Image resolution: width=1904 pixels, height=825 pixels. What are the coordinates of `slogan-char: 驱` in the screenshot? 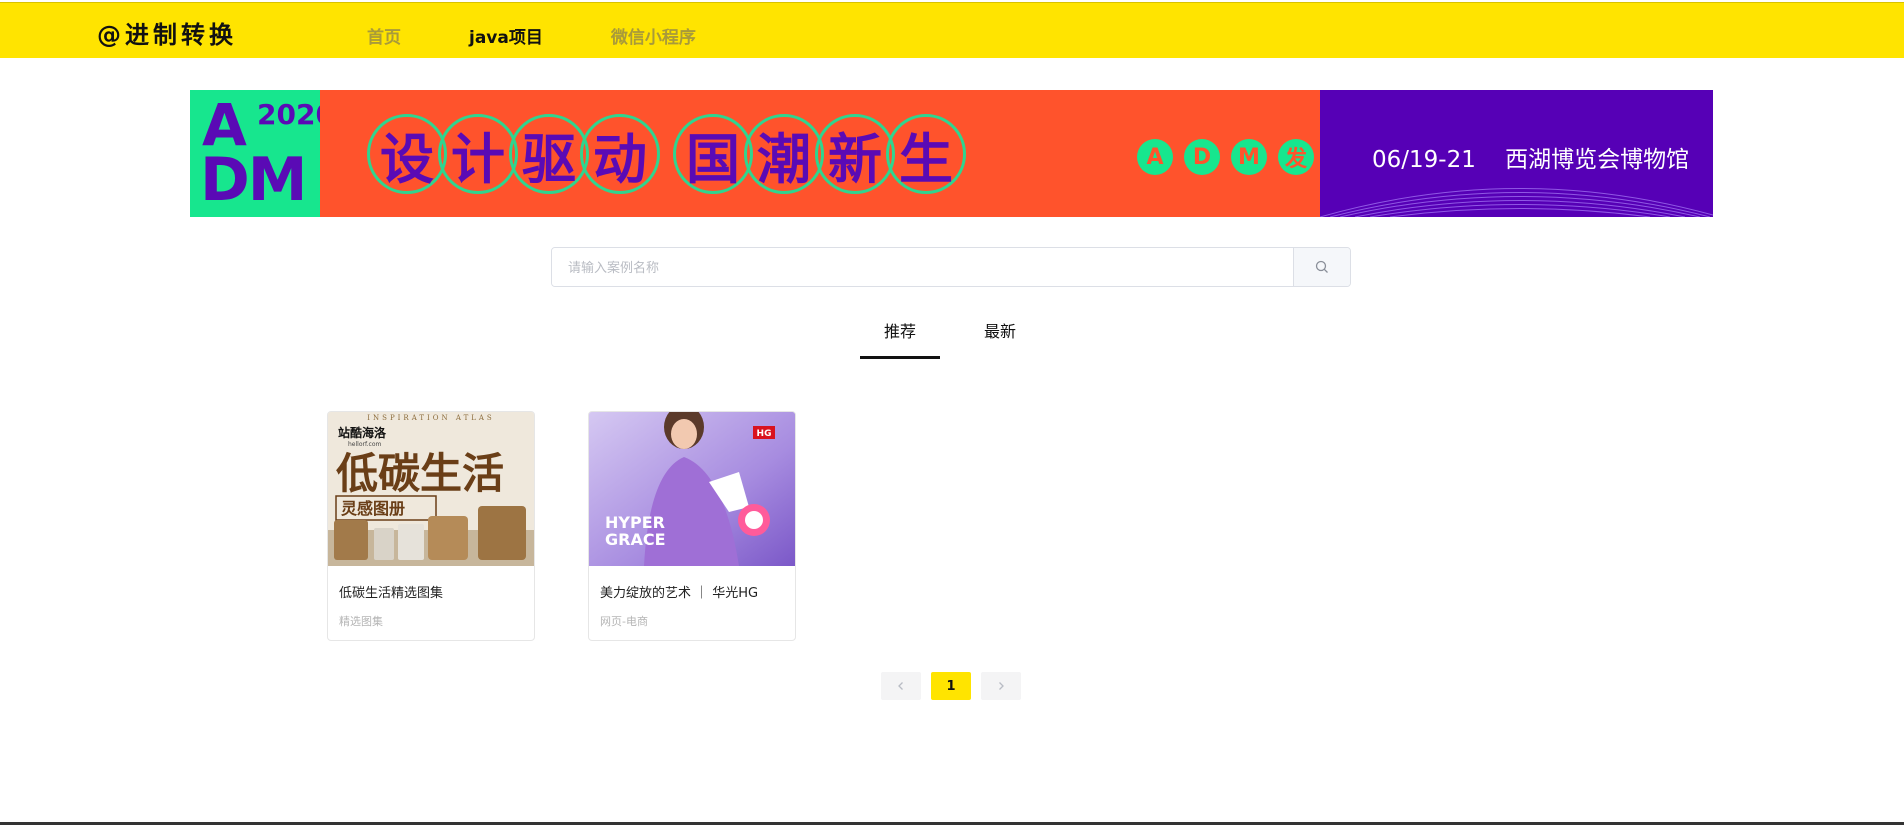 It's located at (549, 154).